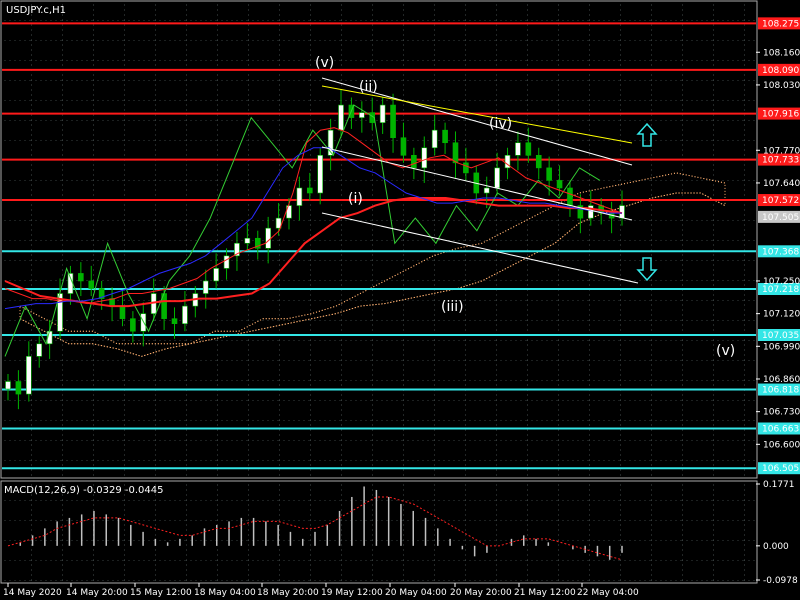 The height and width of the screenshot is (600, 800). What do you see at coordinates (781, 53) in the screenshot?
I see `y-tick-label: 108.160` at bounding box center [781, 53].